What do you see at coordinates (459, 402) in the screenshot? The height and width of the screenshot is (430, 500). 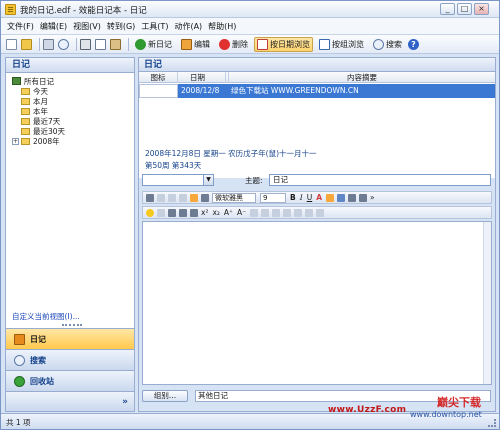 I see `watermark-logo-text: 巅尖下载` at bounding box center [459, 402].